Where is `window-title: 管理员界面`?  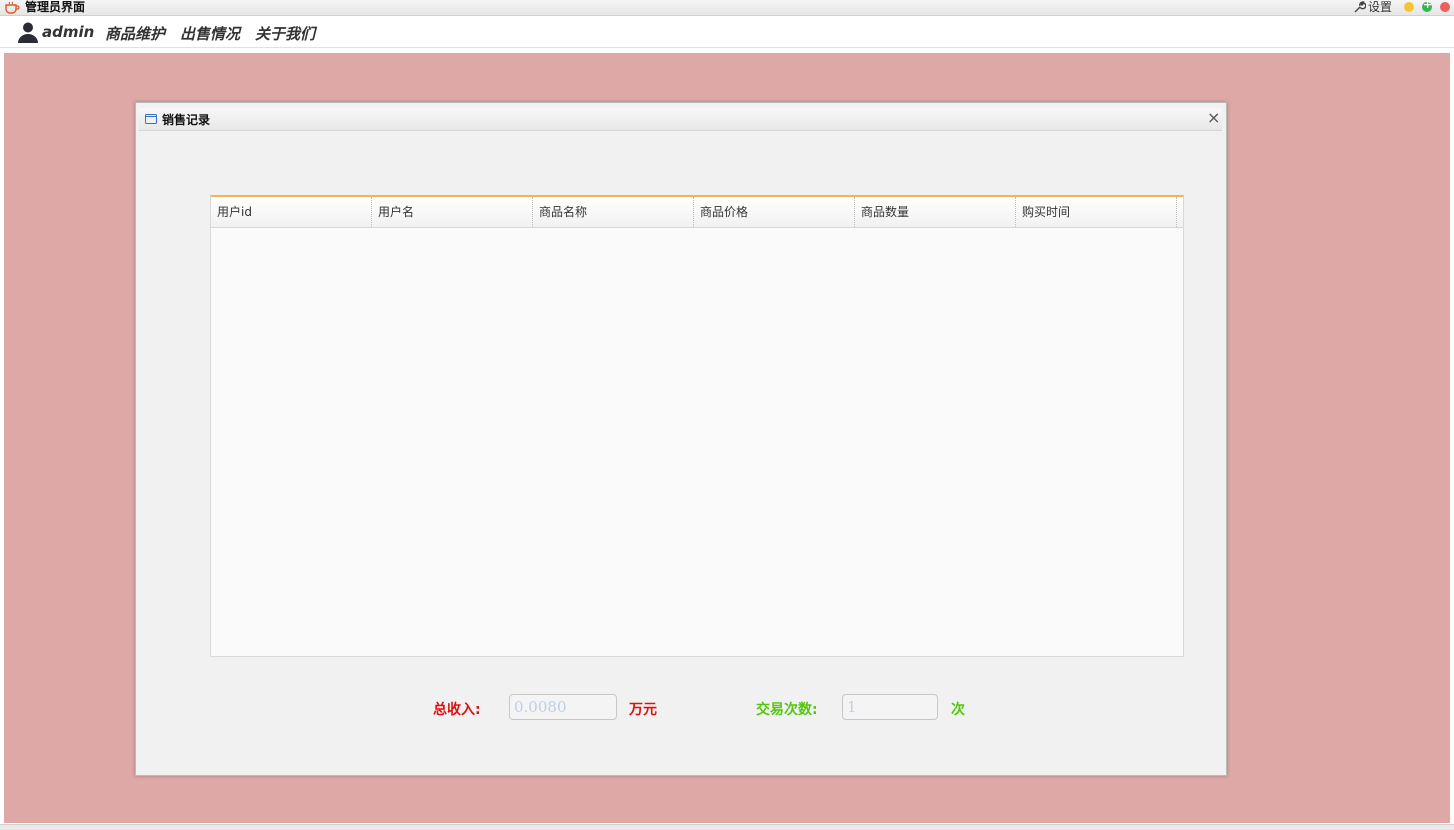 window-title: 管理员界面 is located at coordinates (55, 7).